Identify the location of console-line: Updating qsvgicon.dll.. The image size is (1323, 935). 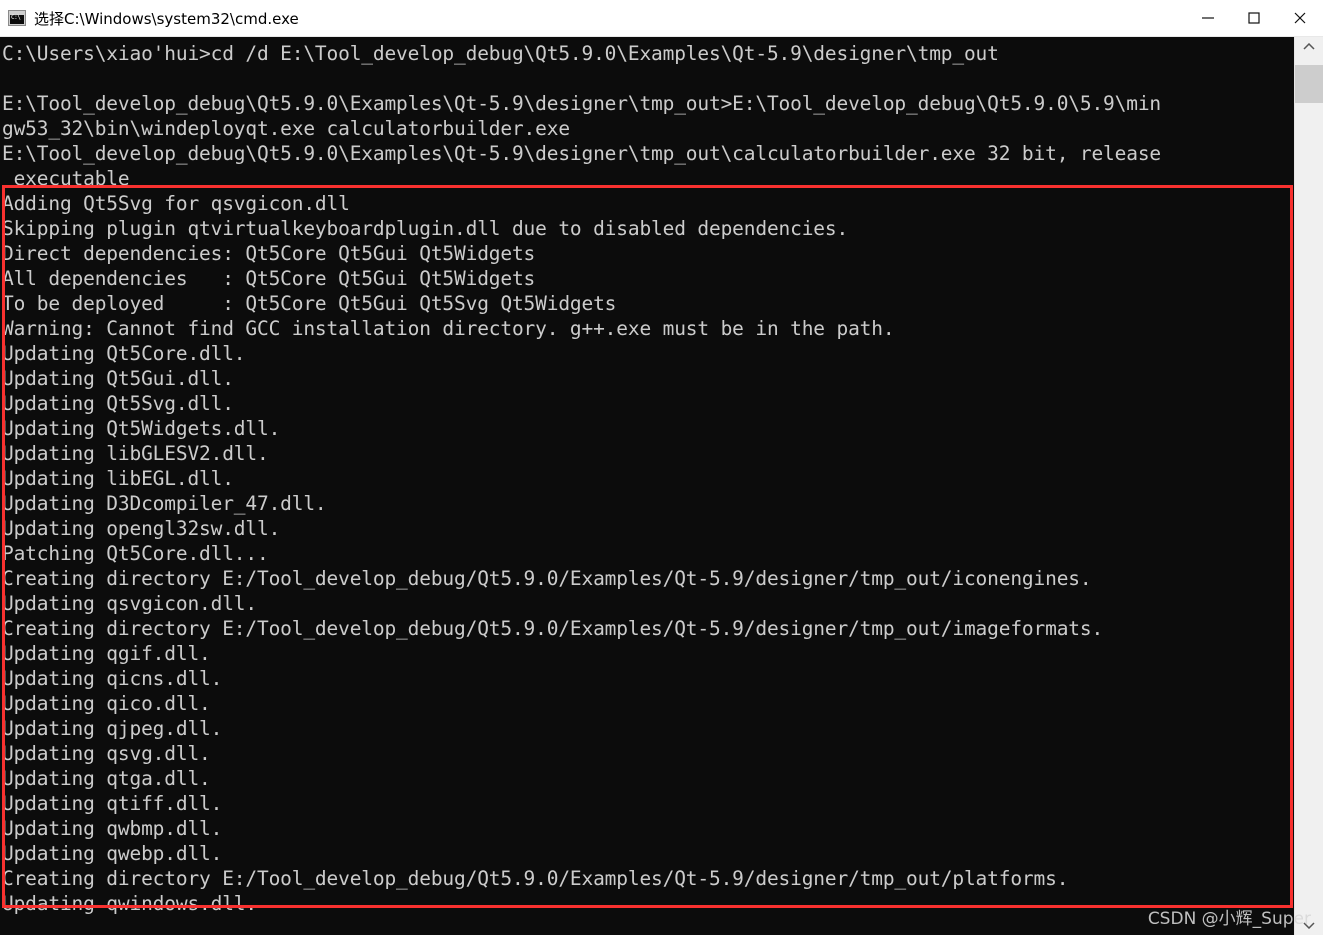
(129, 603).